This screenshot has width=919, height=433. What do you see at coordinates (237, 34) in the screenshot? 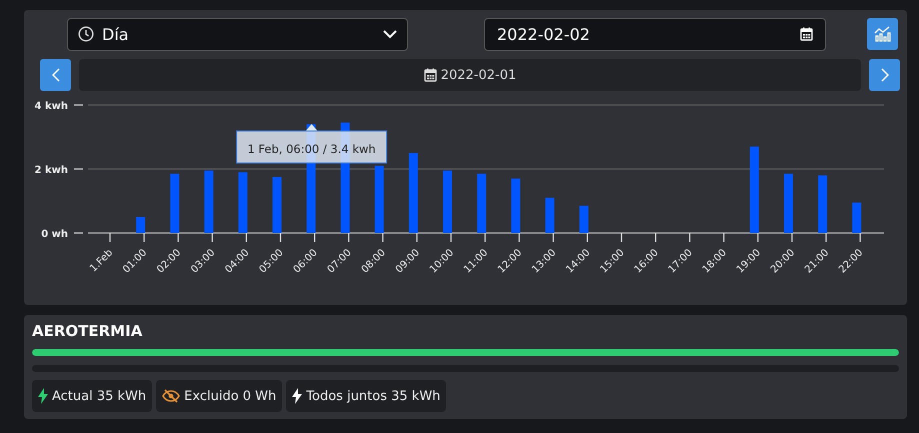
I see `period-select: Día` at bounding box center [237, 34].